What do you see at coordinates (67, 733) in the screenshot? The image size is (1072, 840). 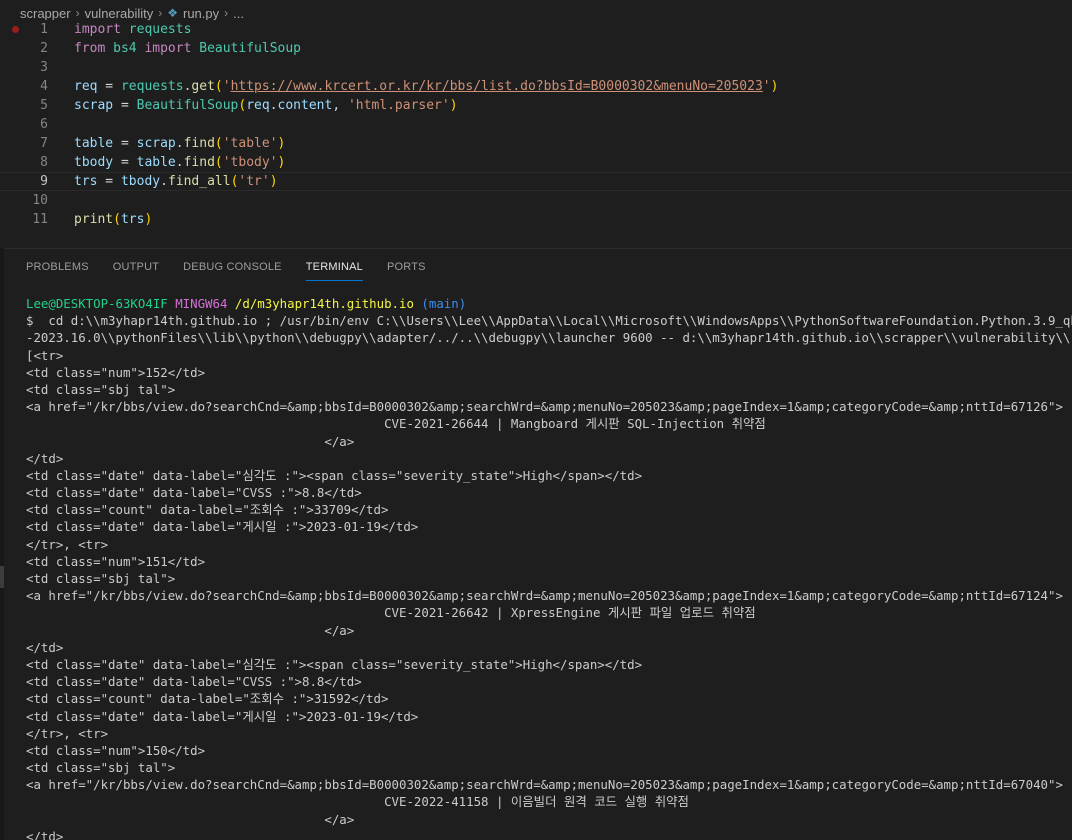 I see `terminal-line: </tr>, <tr>` at bounding box center [67, 733].